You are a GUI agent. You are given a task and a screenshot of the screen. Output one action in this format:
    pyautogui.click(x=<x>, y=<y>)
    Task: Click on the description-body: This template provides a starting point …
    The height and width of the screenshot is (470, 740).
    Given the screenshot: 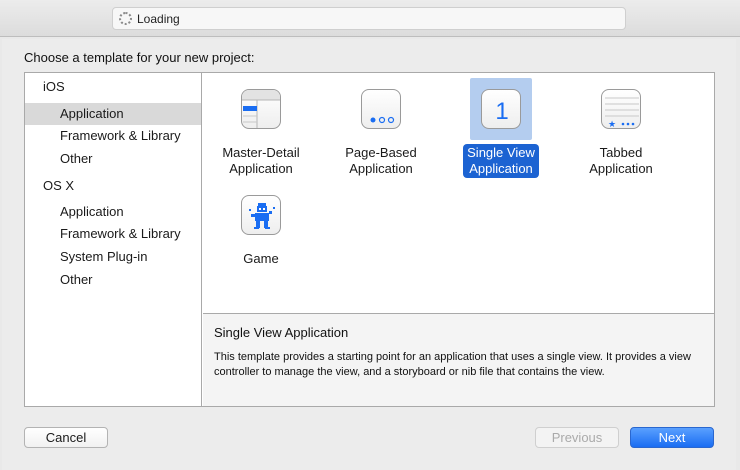 What is the action you would take?
    pyautogui.click(x=452, y=364)
    